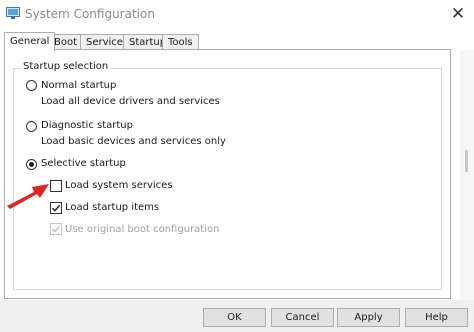 The width and height of the screenshot is (474, 332). Describe the element at coordinates (302, 317) in the screenshot. I see `cancel-button: Cancel` at that location.